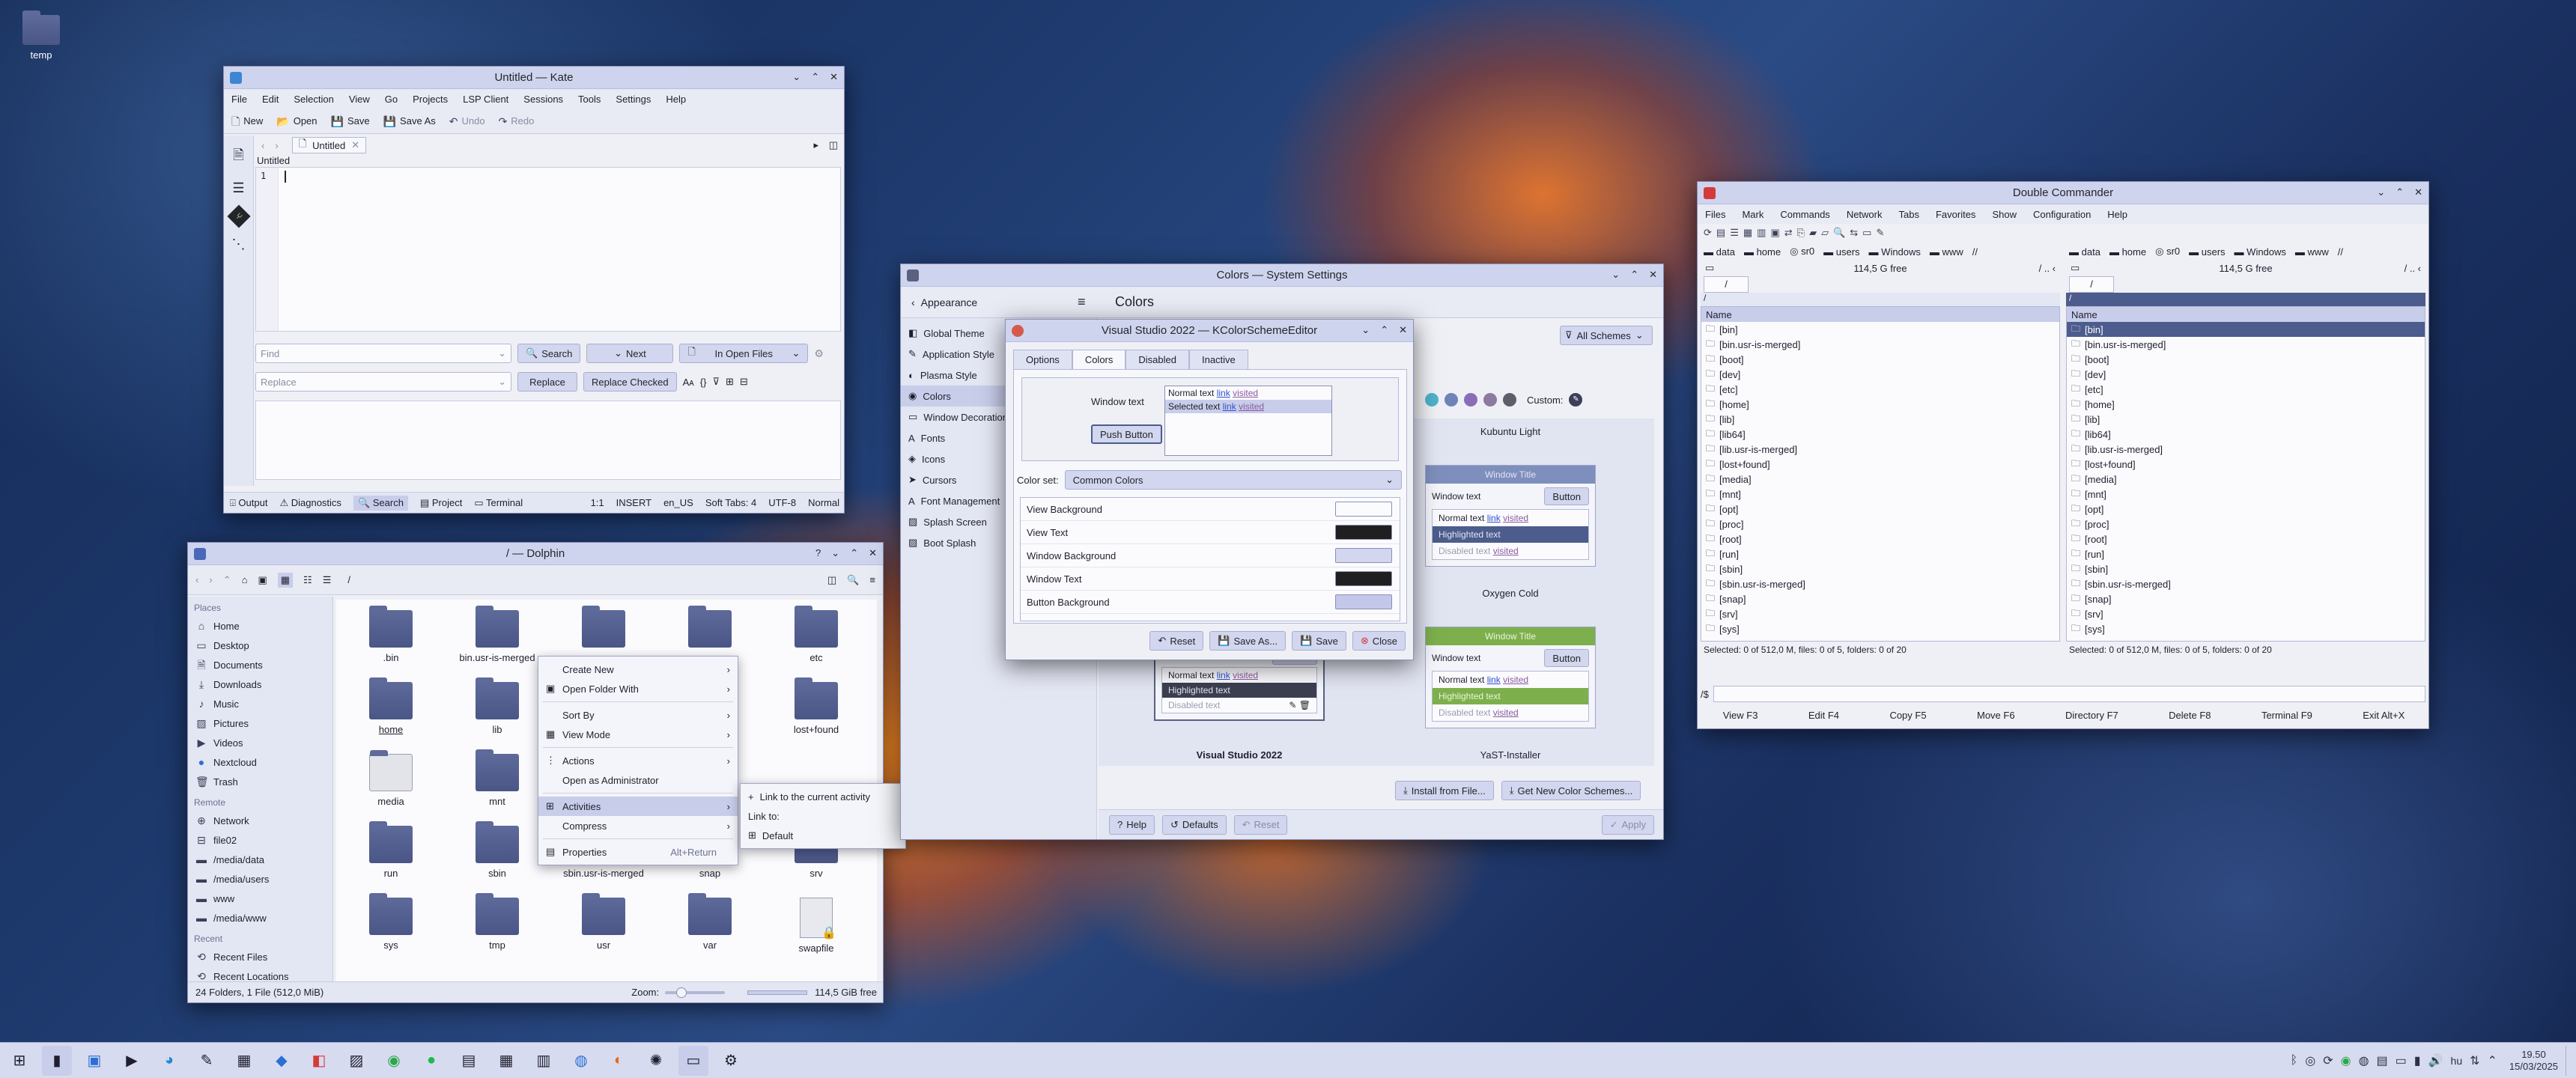  I want to click on fkey-copy: Copy F5, so click(1907, 715).